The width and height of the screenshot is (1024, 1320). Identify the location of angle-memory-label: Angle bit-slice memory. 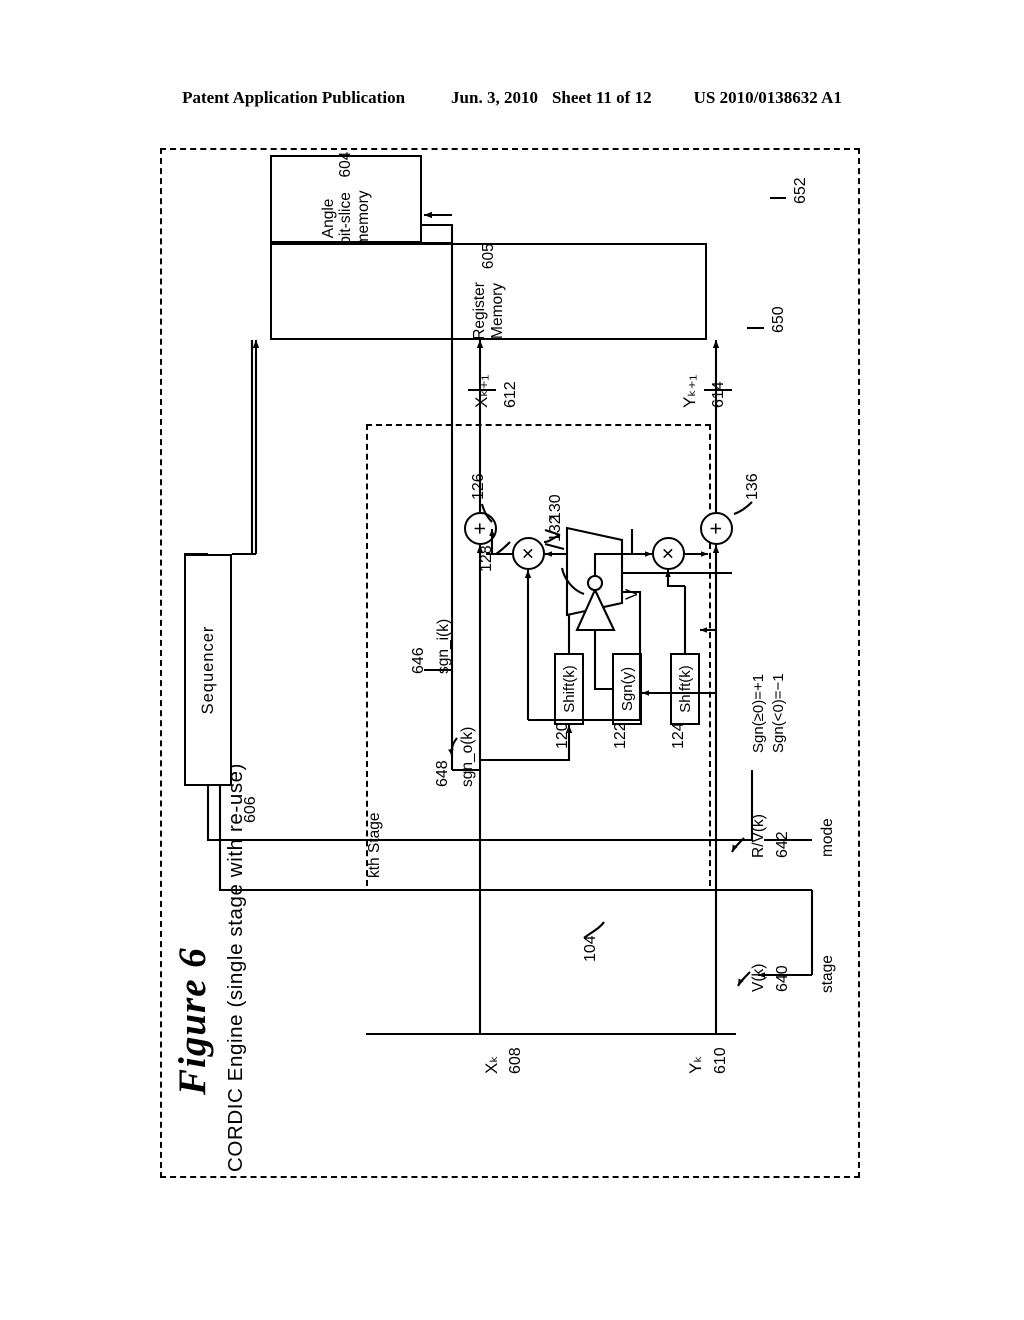
(345, 218).